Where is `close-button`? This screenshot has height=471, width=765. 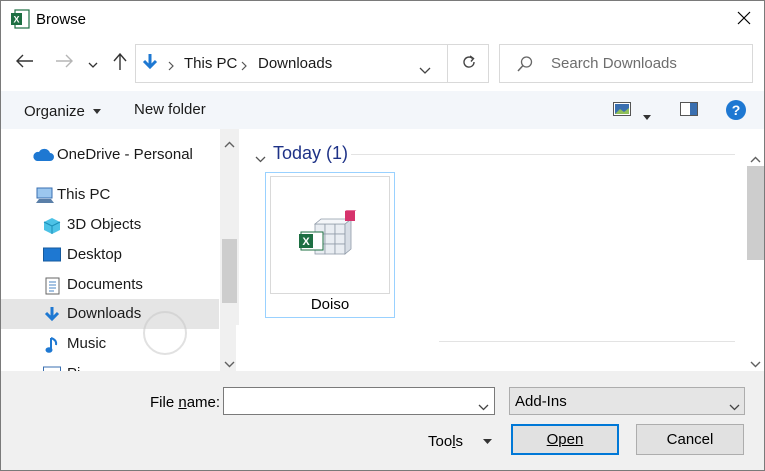
close-button is located at coordinates (743, 20).